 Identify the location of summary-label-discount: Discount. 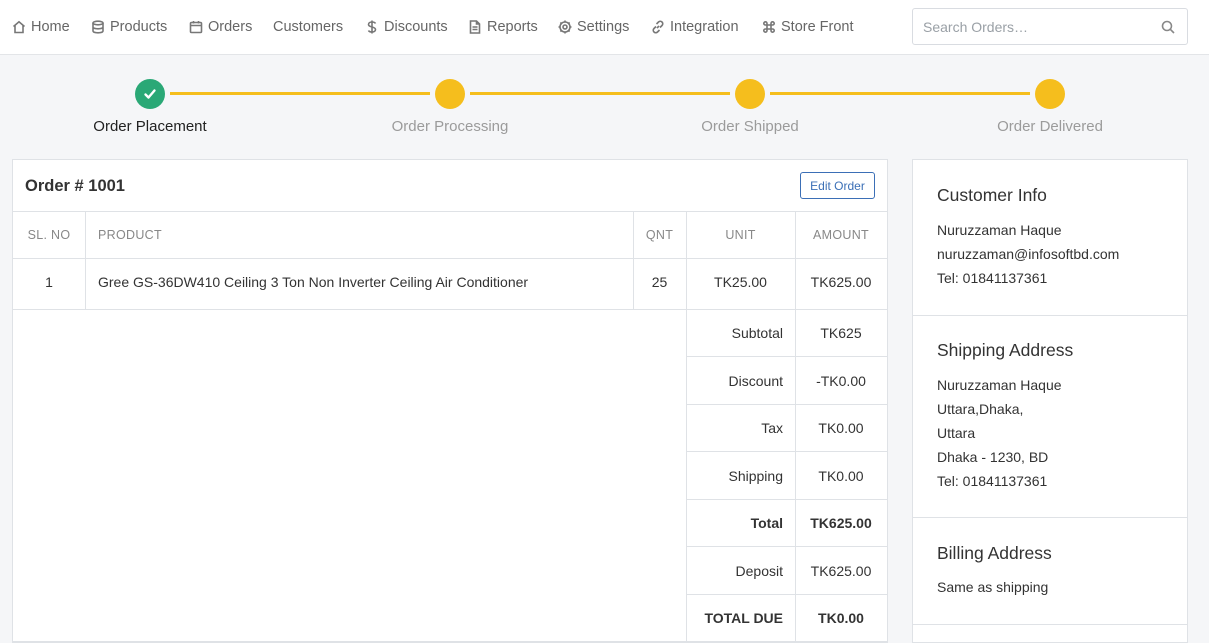
(755, 381).